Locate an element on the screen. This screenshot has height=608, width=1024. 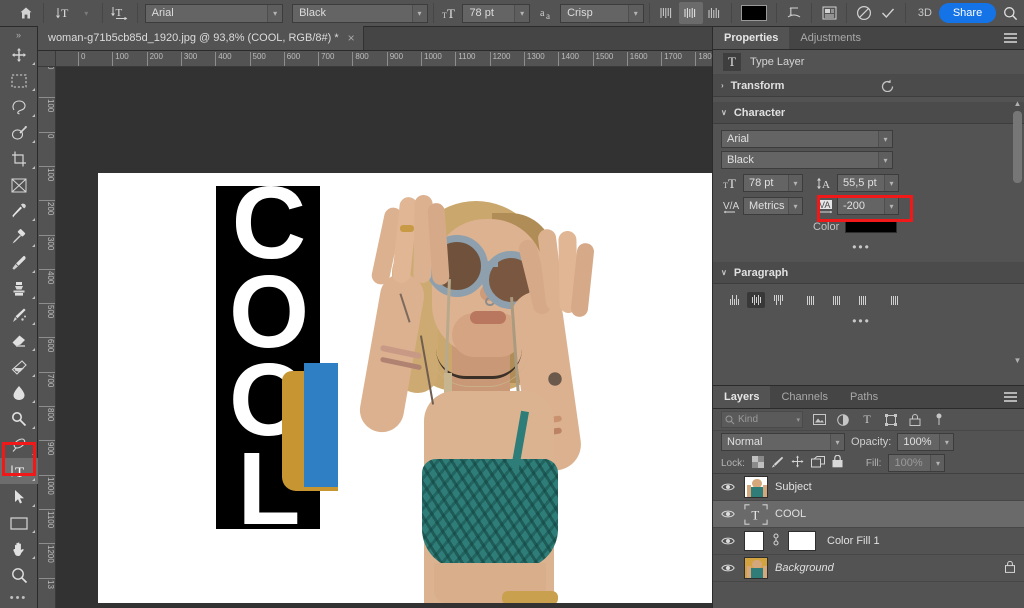
close-icon: × is located at coordinates (351, 38).